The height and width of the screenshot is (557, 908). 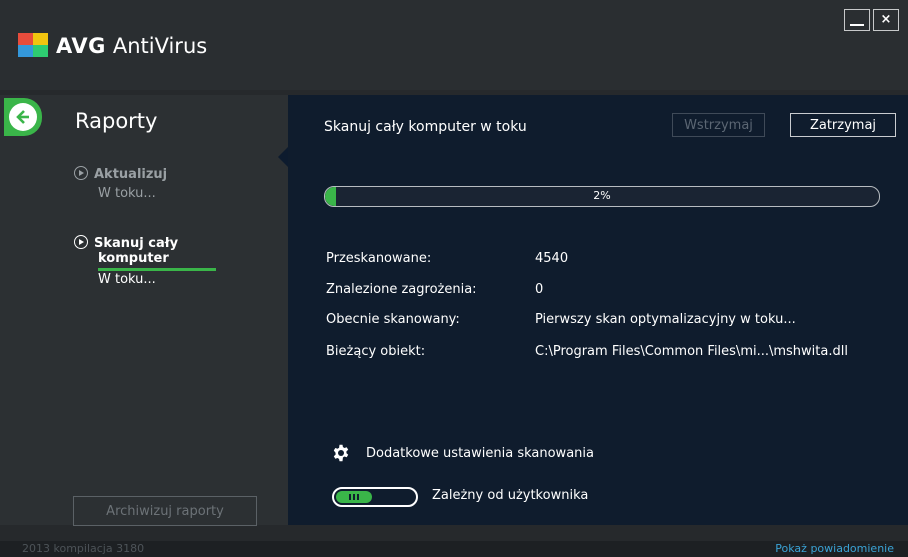 What do you see at coordinates (81, 46) in the screenshot?
I see `logo-brand: AVG` at bounding box center [81, 46].